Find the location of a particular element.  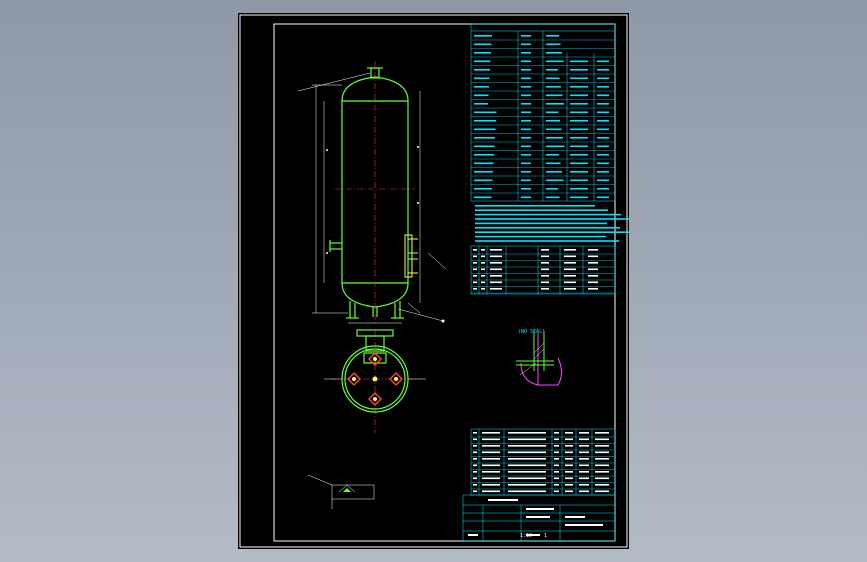

parts-list-rows is located at coordinates (543, 463).